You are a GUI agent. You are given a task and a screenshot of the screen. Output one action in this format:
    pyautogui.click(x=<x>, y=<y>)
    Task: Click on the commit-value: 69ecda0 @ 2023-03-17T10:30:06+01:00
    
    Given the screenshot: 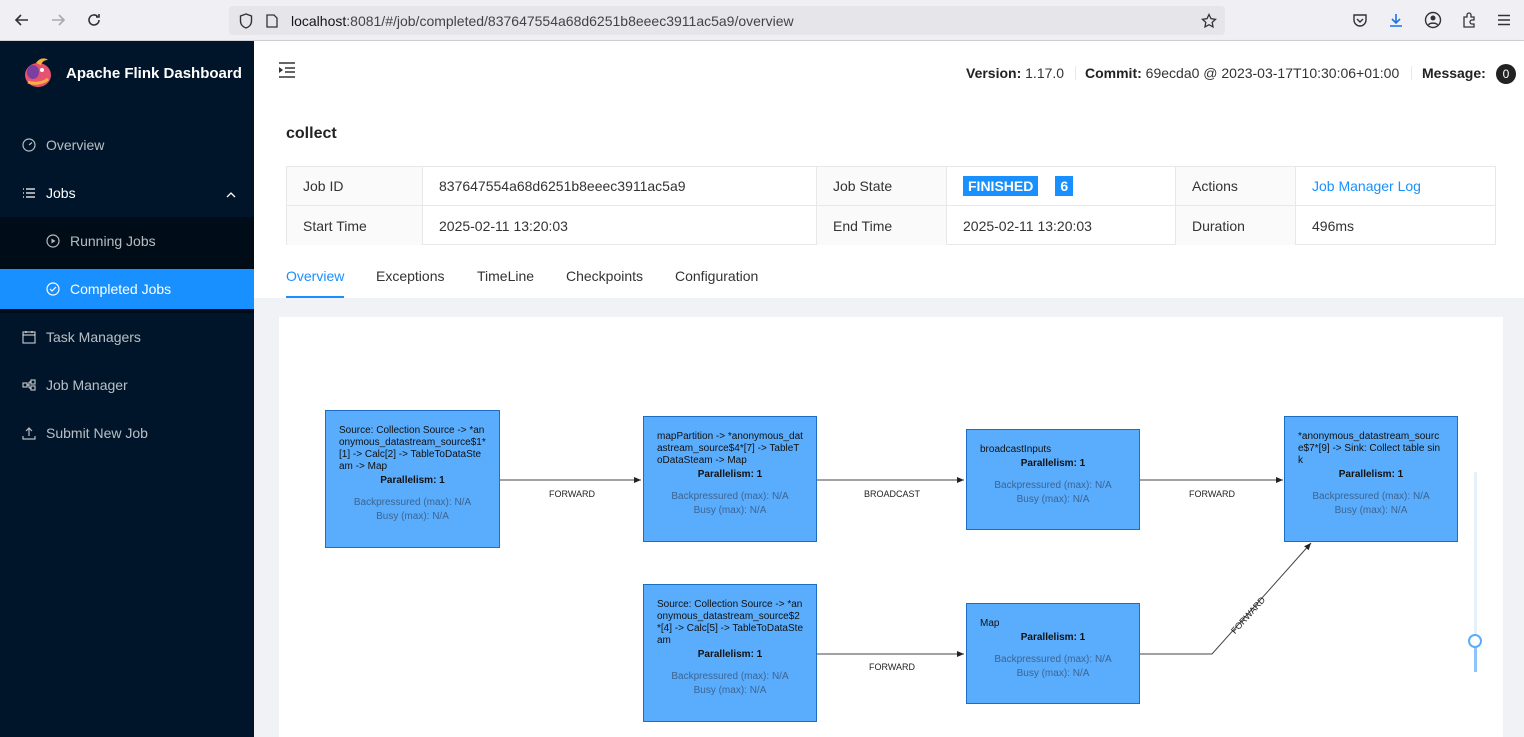 What is the action you would take?
    pyautogui.click(x=1272, y=73)
    